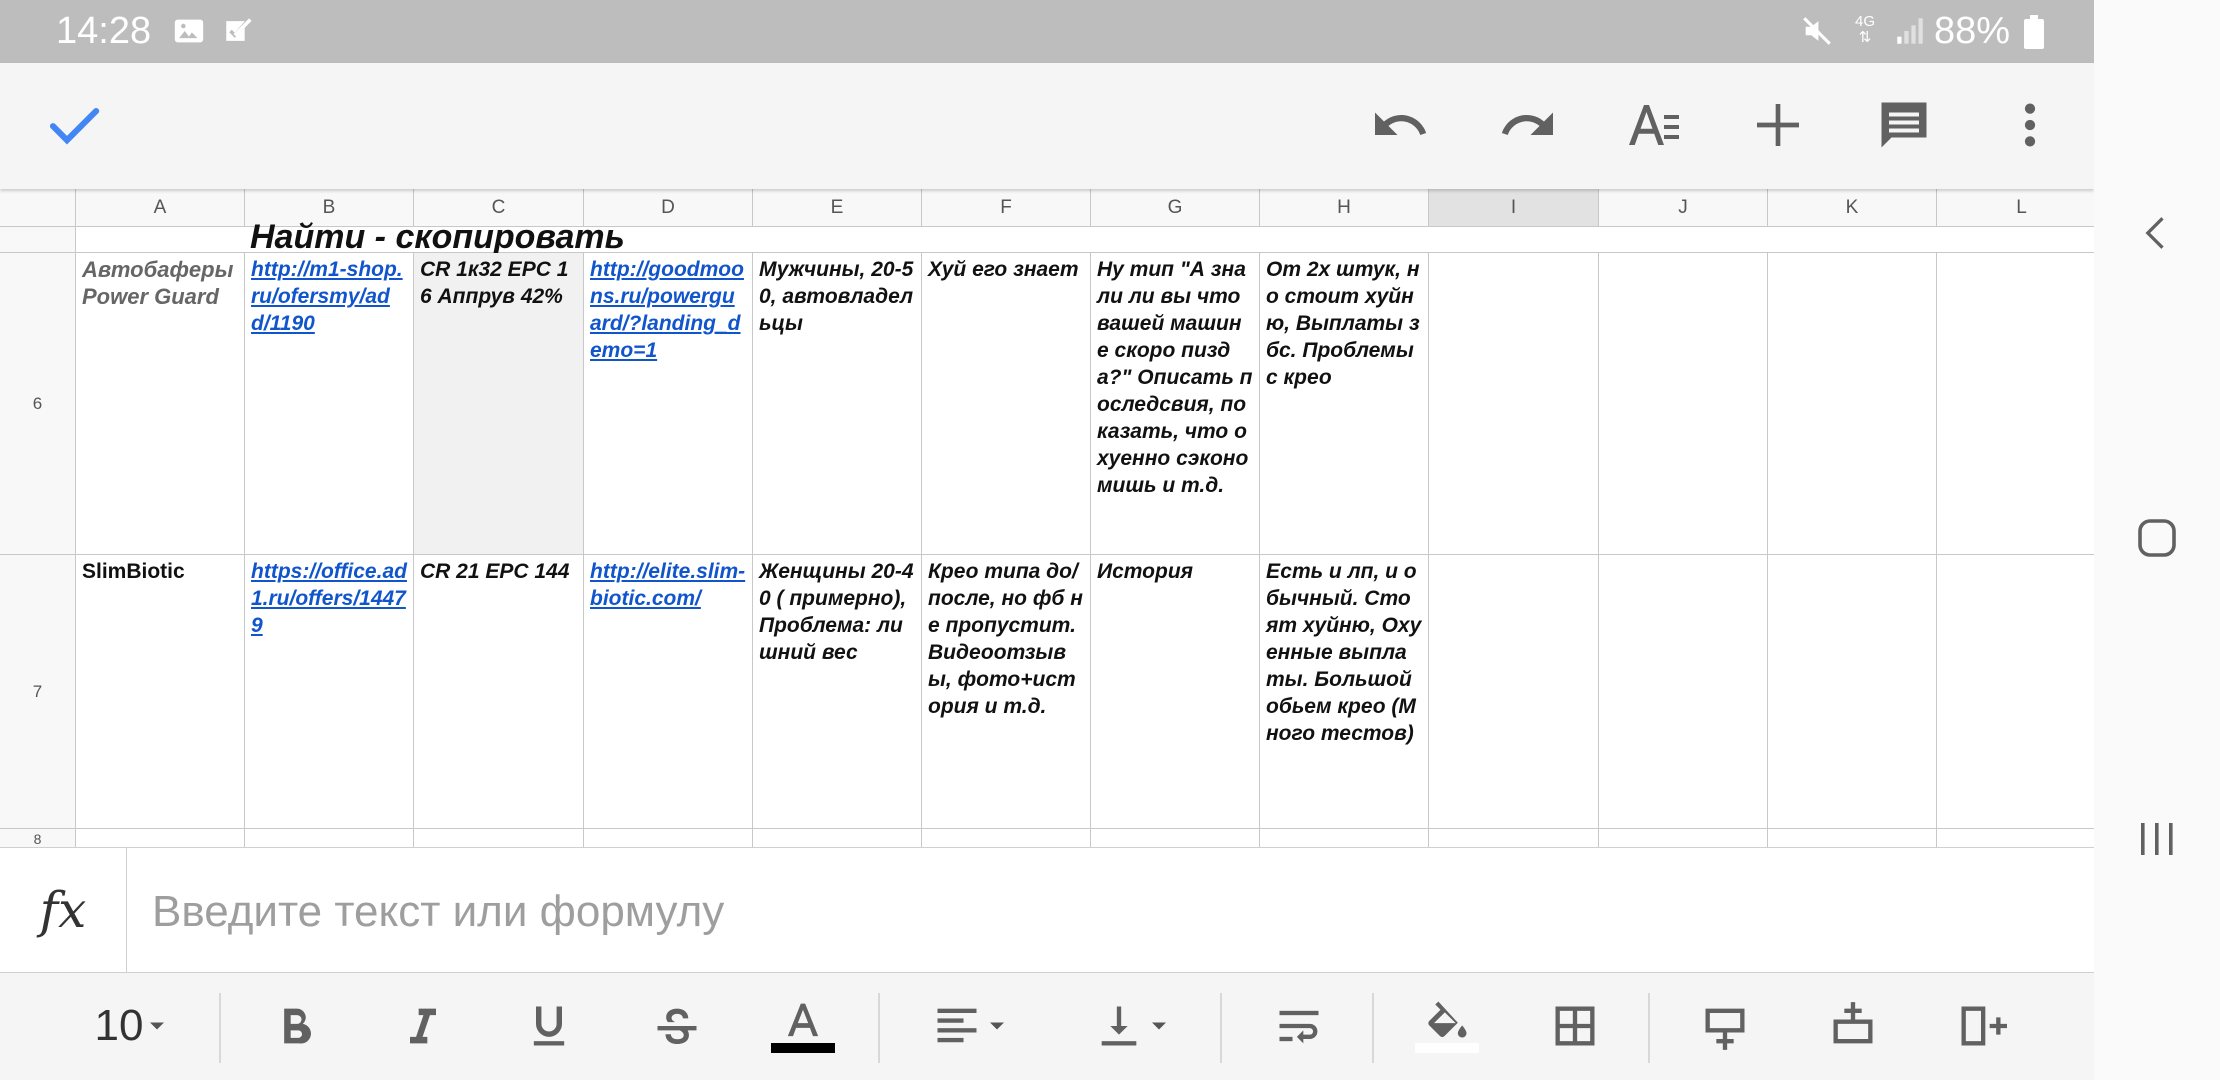 The width and height of the screenshot is (2220, 1080). Describe the element at coordinates (423, 1026) in the screenshot. I see `italic-icon` at that location.